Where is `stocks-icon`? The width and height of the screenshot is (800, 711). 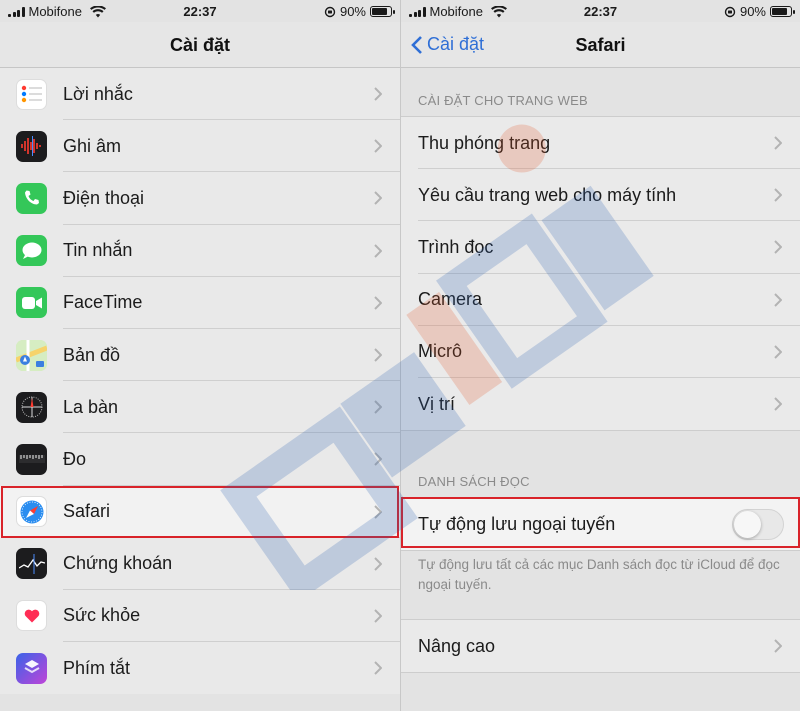 stocks-icon is located at coordinates (31, 564).